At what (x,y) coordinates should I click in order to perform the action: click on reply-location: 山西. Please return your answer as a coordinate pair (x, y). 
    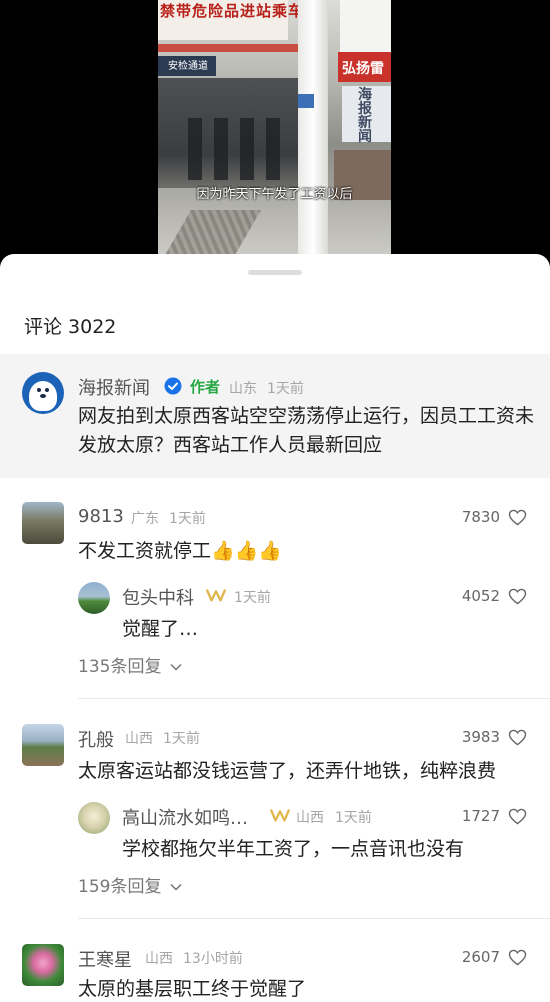
    Looking at the image, I should click on (310, 818).